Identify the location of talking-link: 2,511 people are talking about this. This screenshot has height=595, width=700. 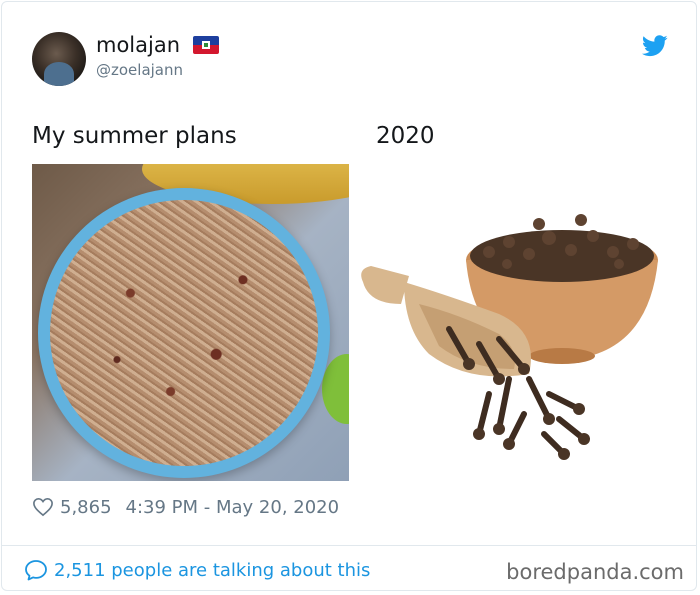
(197, 570).